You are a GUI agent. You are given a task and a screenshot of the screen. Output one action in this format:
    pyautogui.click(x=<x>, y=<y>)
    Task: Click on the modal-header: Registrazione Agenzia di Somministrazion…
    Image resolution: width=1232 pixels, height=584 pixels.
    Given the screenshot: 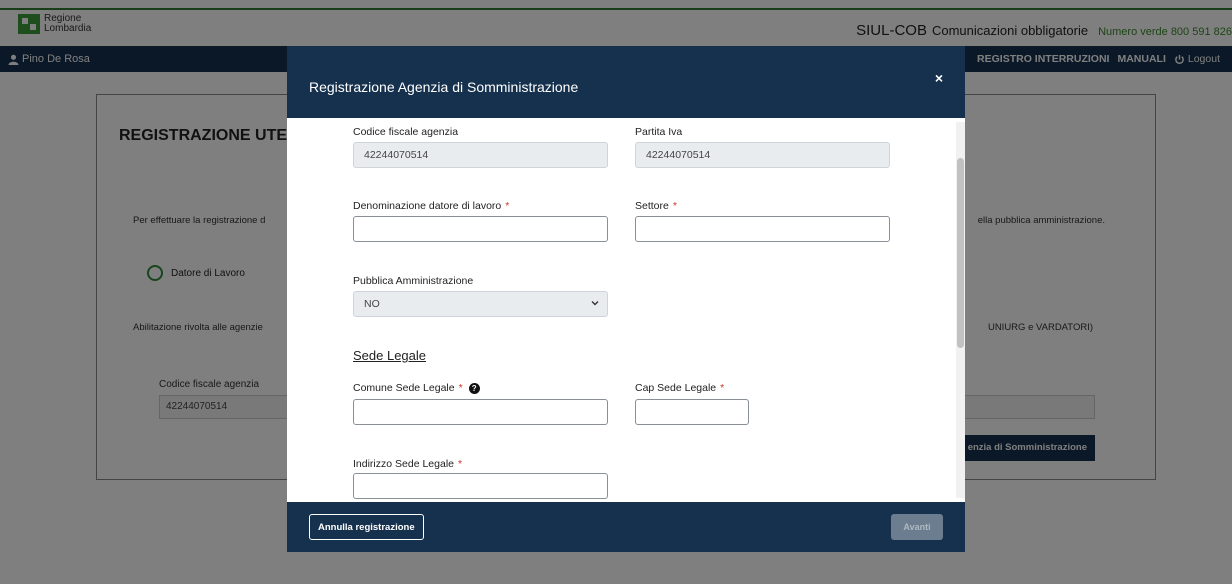 What is the action you would take?
    pyautogui.click(x=626, y=82)
    